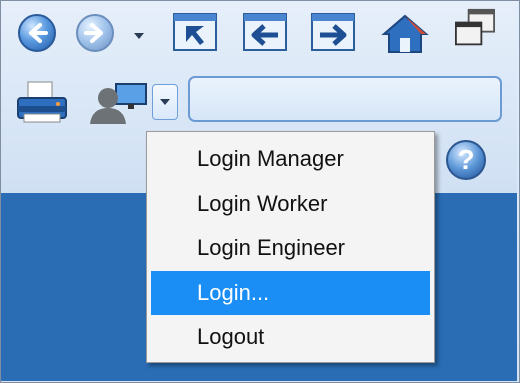 This screenshot has height=383, width=520. I want to click on arrow-right-icon, so click(93, 33).